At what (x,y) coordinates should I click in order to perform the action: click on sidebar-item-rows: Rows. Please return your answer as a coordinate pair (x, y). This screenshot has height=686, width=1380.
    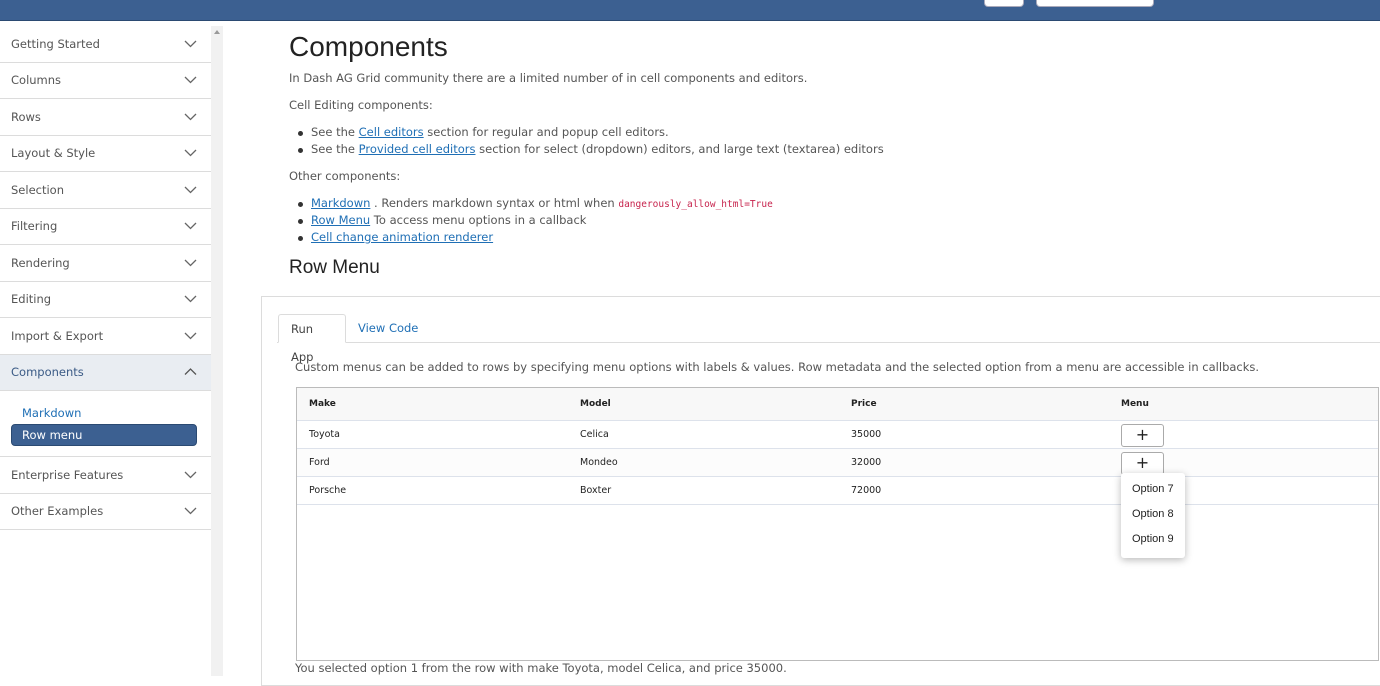
    Looking at the image, I should click on (105, 117).